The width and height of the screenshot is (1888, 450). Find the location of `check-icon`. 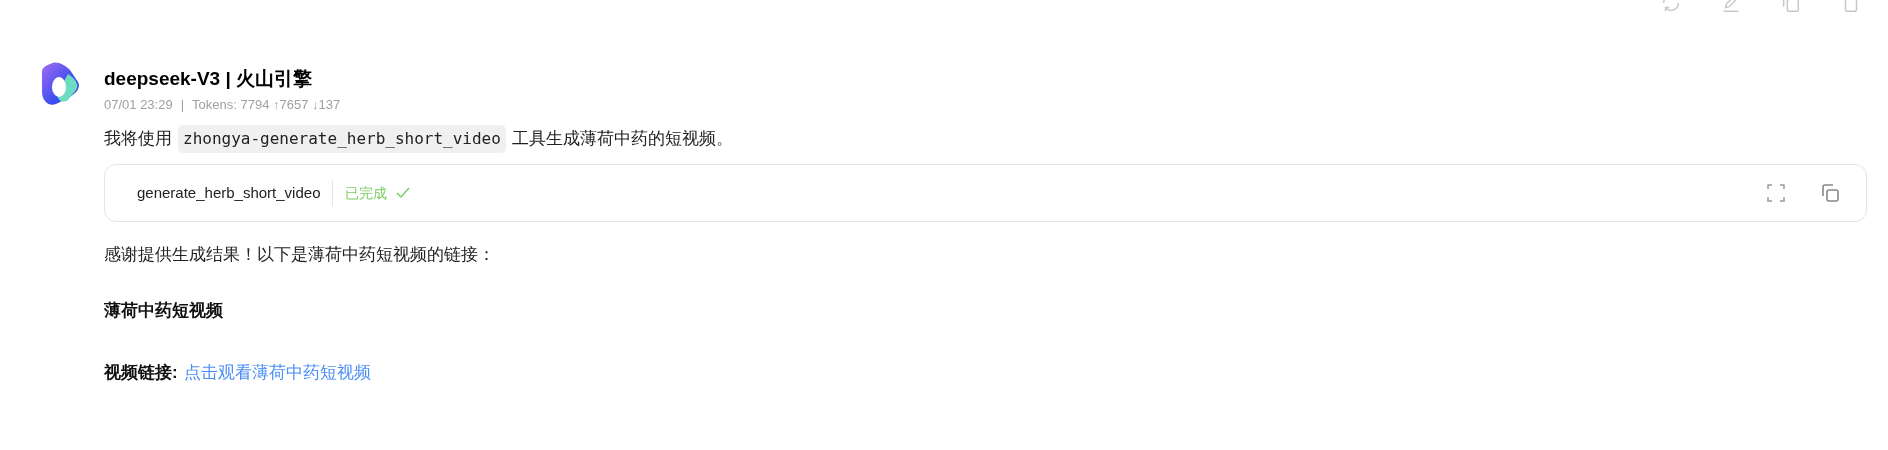

check-icon is located at coordinates (403, 193).